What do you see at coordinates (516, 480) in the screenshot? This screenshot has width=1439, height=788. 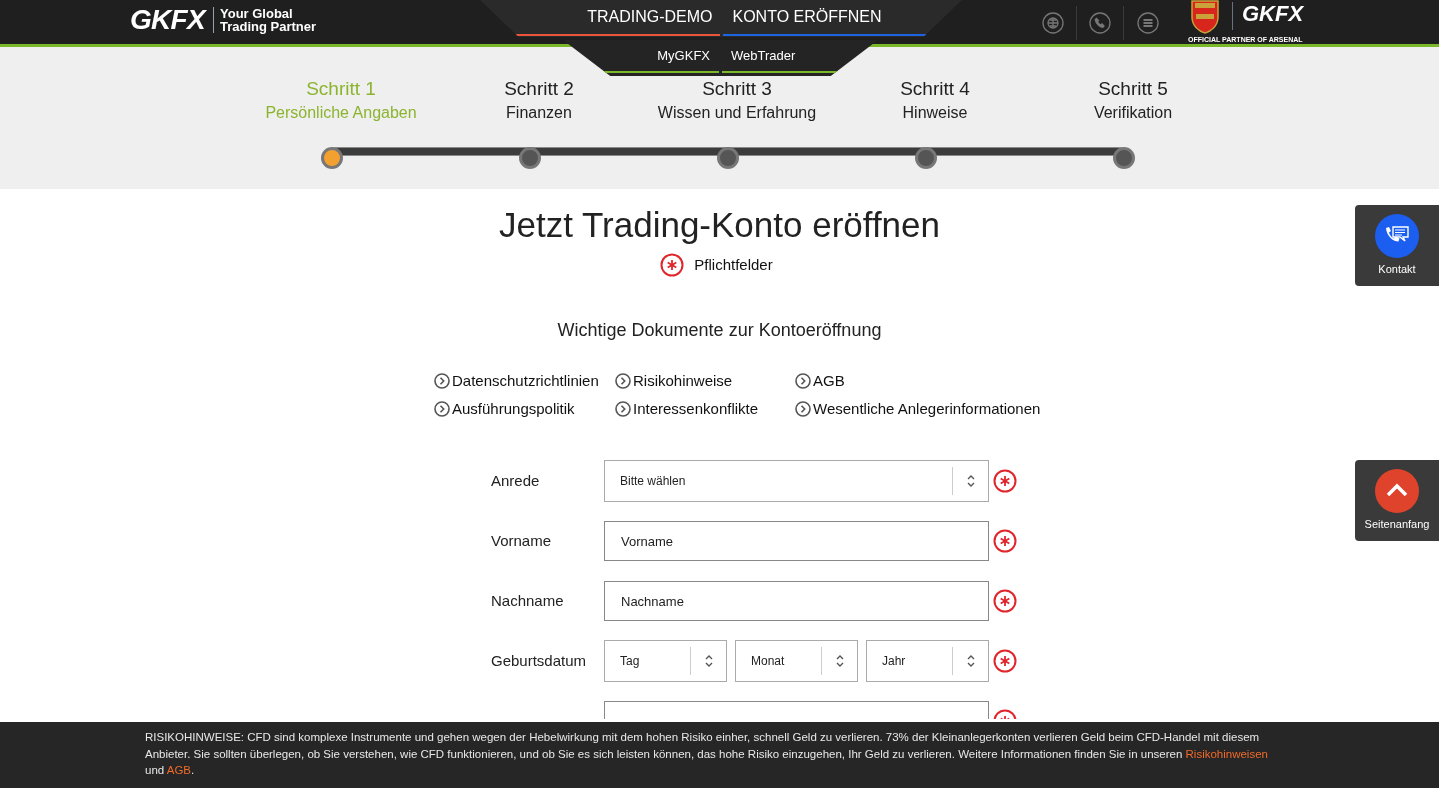 I see `field-label: Anrede` at bounding box center [516, 480].